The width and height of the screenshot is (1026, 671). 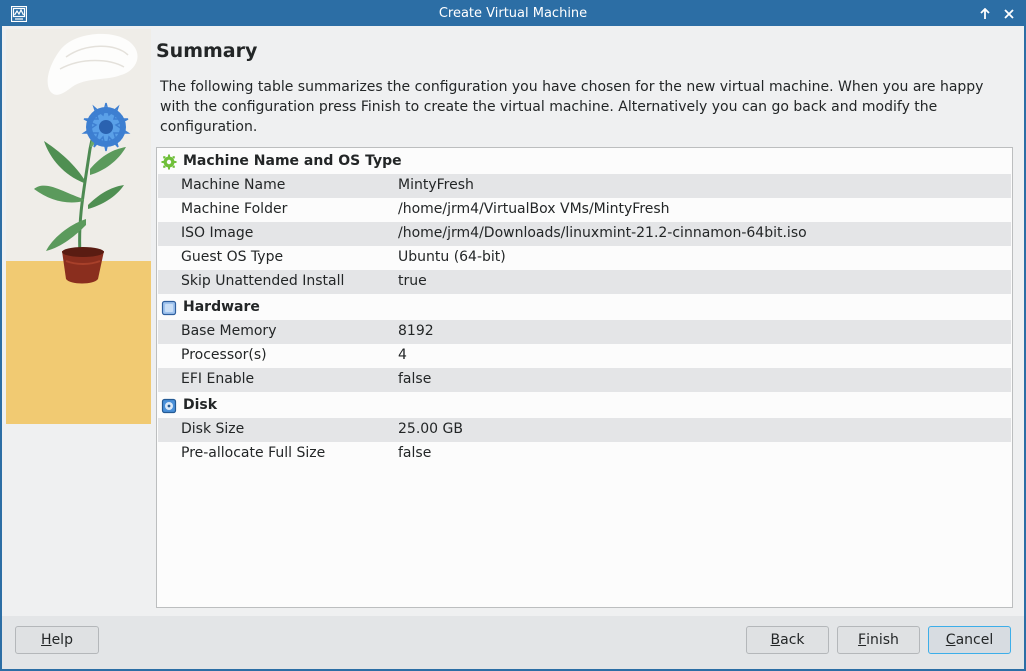 I want to click on table-row: EFI Enable false, so click(x=584, y=380).